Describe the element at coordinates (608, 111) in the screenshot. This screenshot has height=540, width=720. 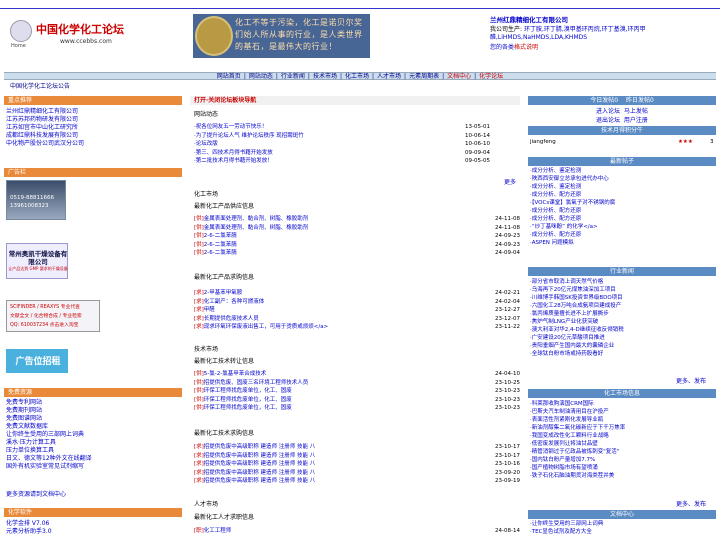
I see `enter-forum-link: 进入论坛` at that location.